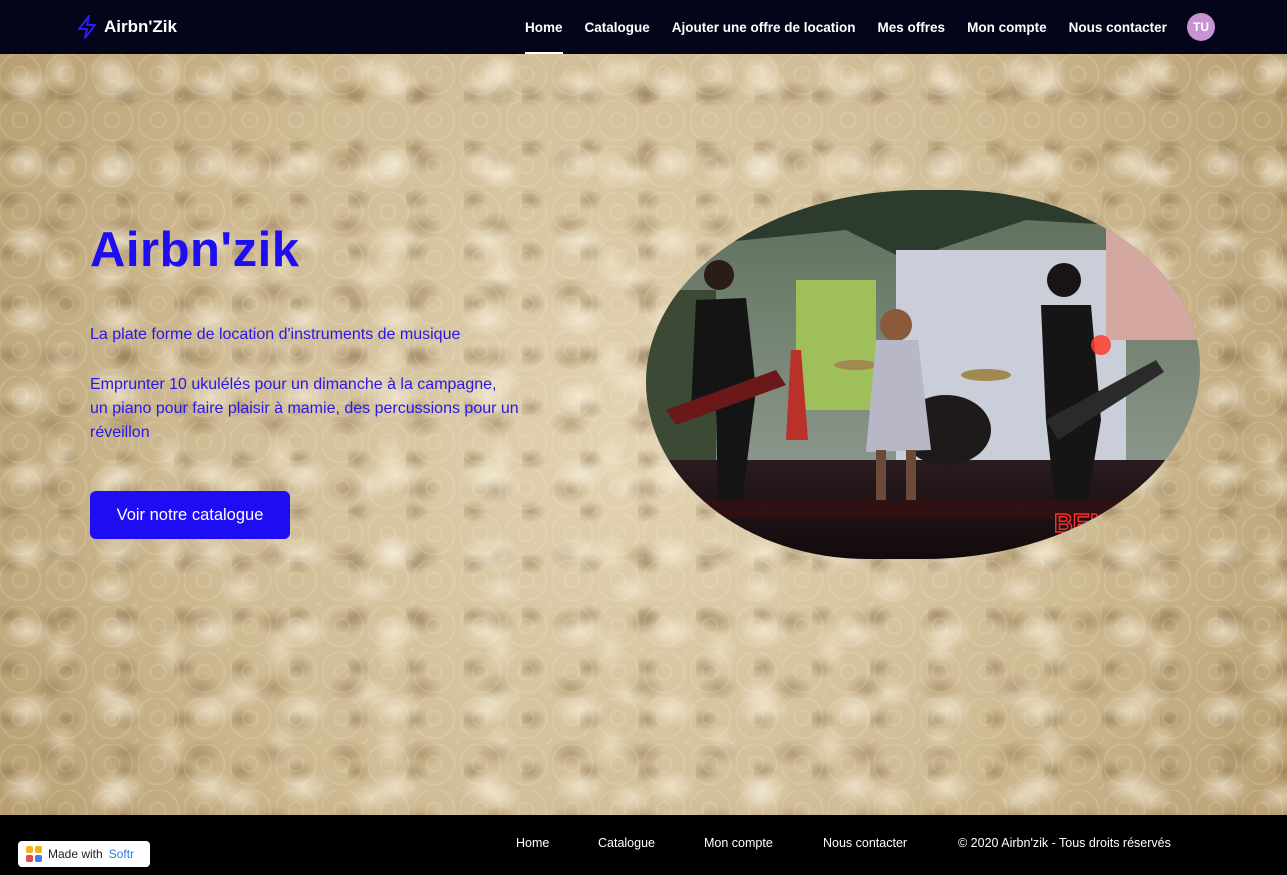 The height and width of the screenshot is (875, 1287). What do you see at coordinates (140, 26) in the screenshot?
I see `brand-name: Airbn'Zik` at bounding box center [140, 26].